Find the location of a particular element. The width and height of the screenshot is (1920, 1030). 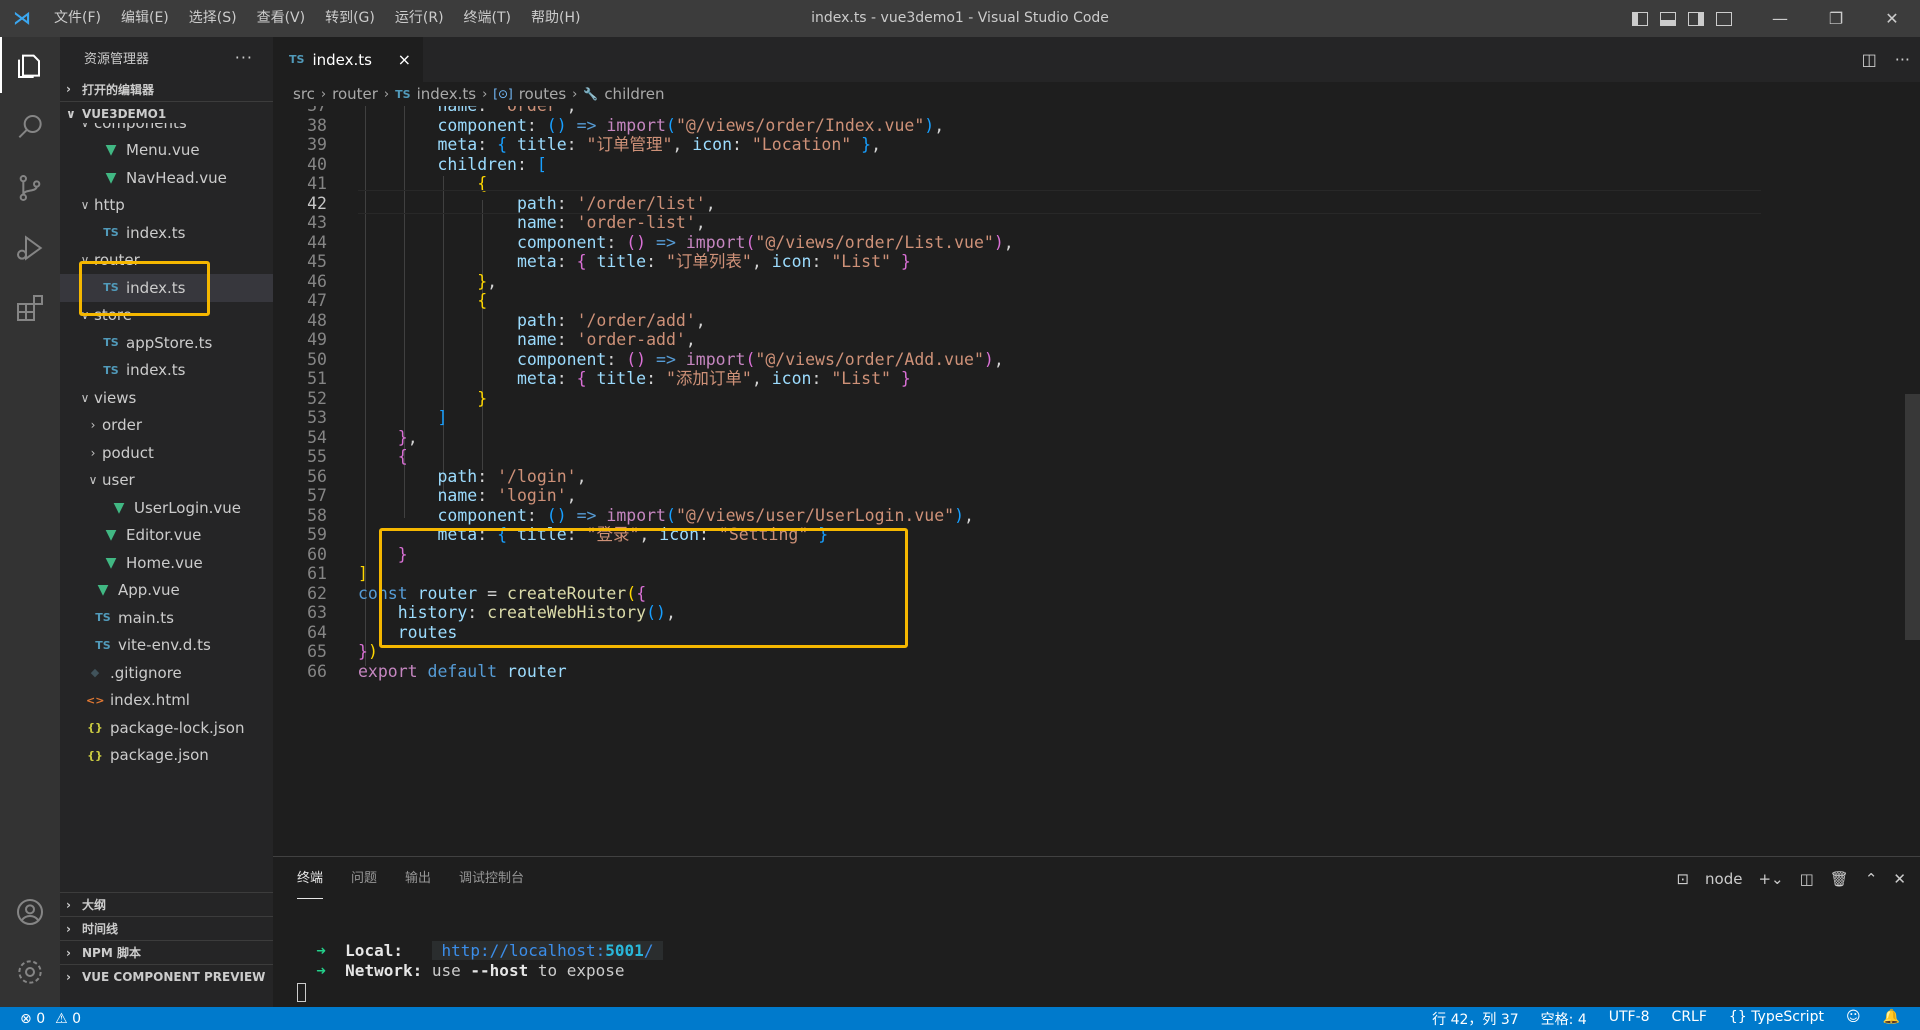

code-token: title is located at coordinates (621, 378).